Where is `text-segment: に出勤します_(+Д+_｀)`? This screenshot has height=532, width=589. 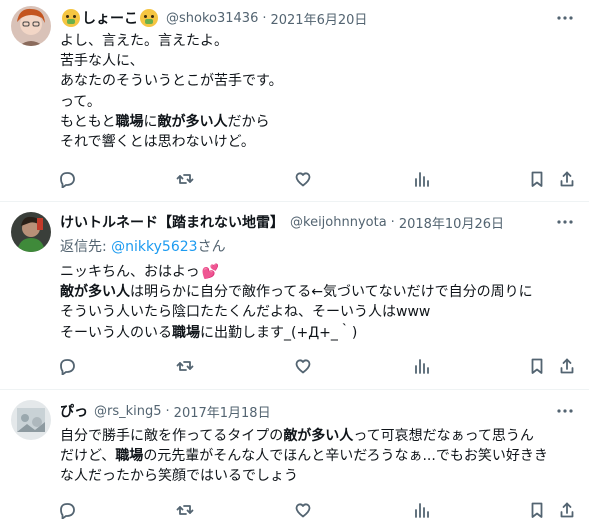
text-segment: に出勤します_(+Д+_｀) is located at coordinates (279, 332).